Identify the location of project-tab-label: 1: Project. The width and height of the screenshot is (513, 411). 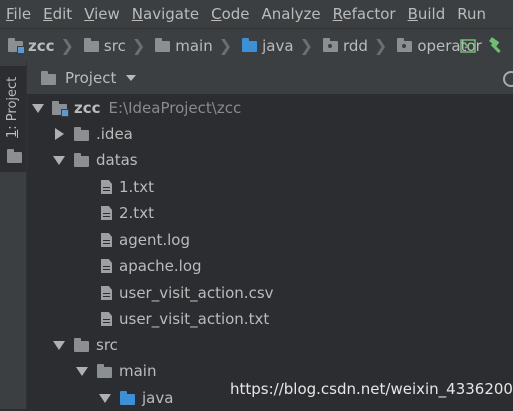
(12, 107).